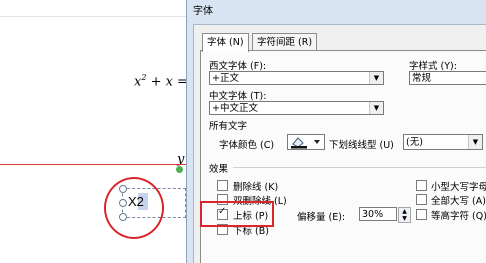  Describe the element at coordinates (421, 214) in the screenshot. I see `equalize-height-checkbox` at that location.